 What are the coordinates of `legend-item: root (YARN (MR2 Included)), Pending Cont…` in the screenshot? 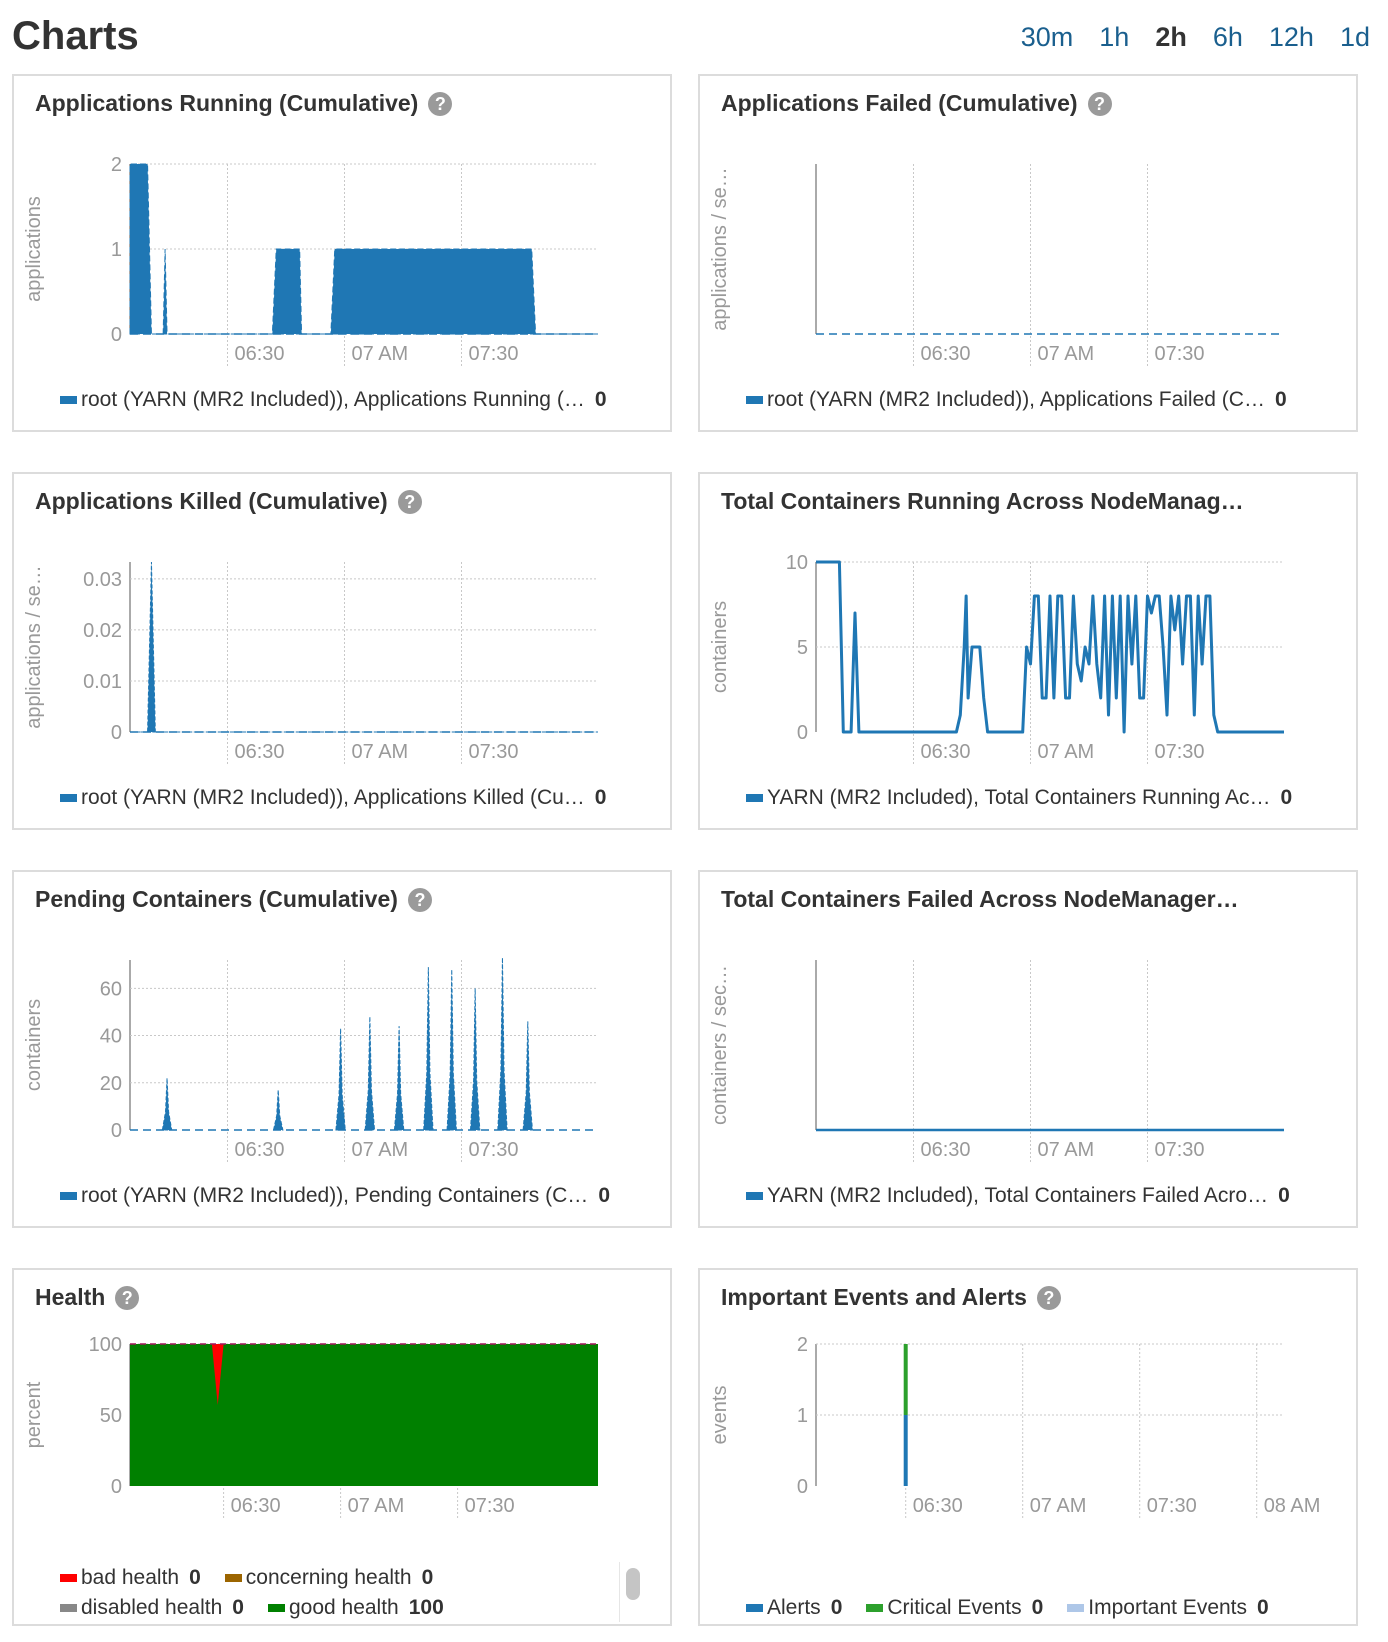 It's located at (335, 1196).